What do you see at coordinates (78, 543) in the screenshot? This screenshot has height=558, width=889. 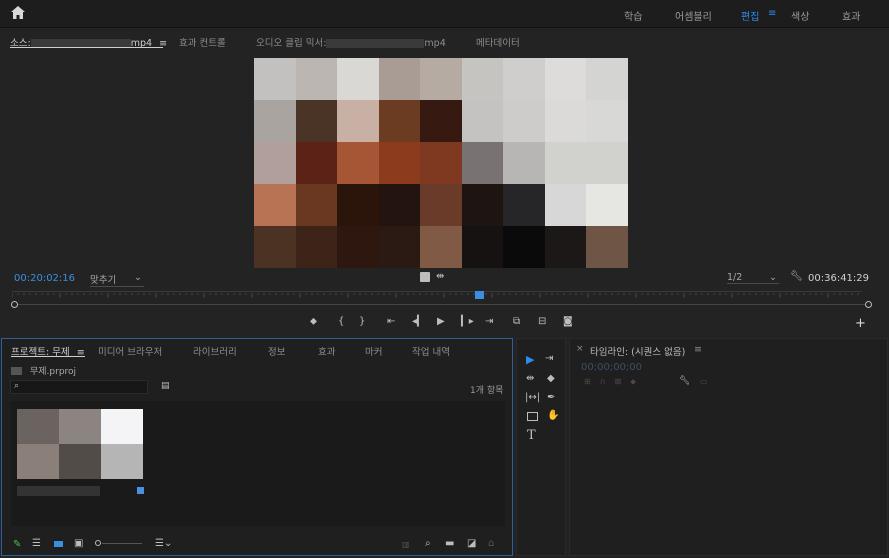 I see `freeform-view-icon: ▣` at bounding box center [78, 543].